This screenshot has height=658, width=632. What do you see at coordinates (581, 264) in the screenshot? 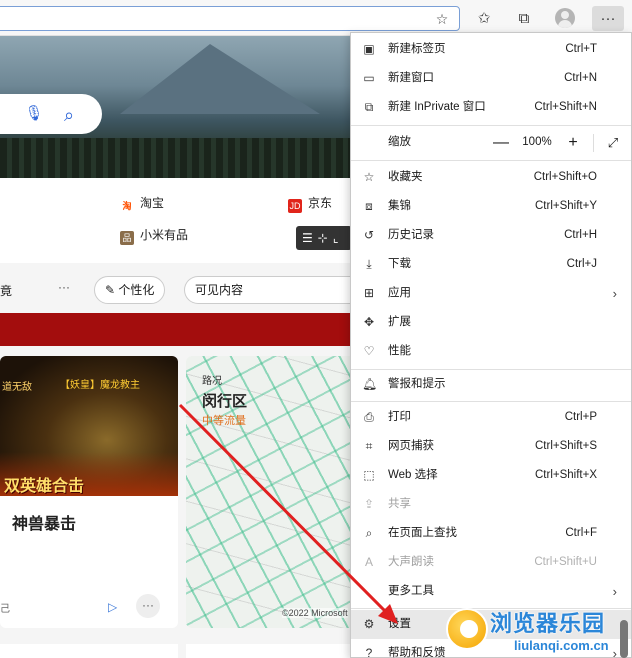
I see `menu-item-shortcut: Ctrl+J` at bounding box center [581, 264].